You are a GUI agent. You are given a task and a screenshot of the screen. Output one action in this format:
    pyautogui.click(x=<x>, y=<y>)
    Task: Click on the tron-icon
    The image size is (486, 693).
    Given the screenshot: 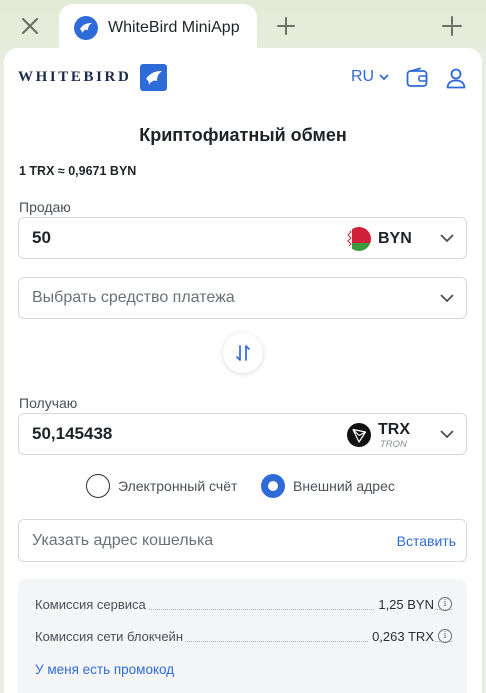 What is the action you would take?
    pyautogui.click(x=359, y=435)
    